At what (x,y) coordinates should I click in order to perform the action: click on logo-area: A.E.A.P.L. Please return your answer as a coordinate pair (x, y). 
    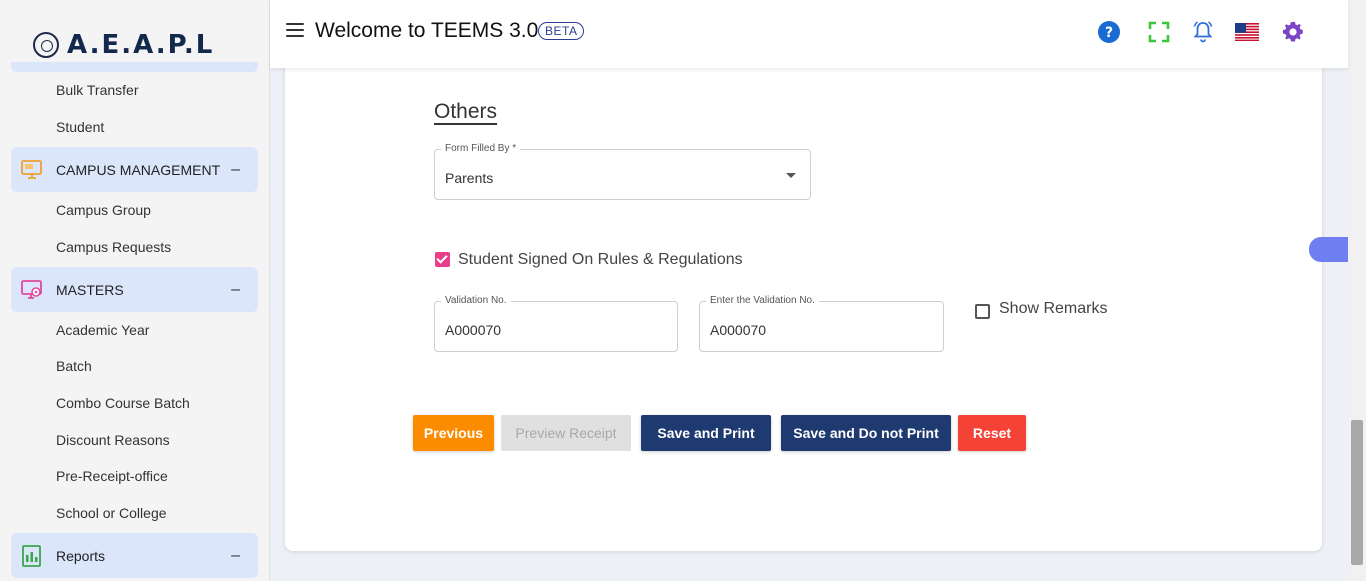
    Looking at the image, I should click on (134, 31).